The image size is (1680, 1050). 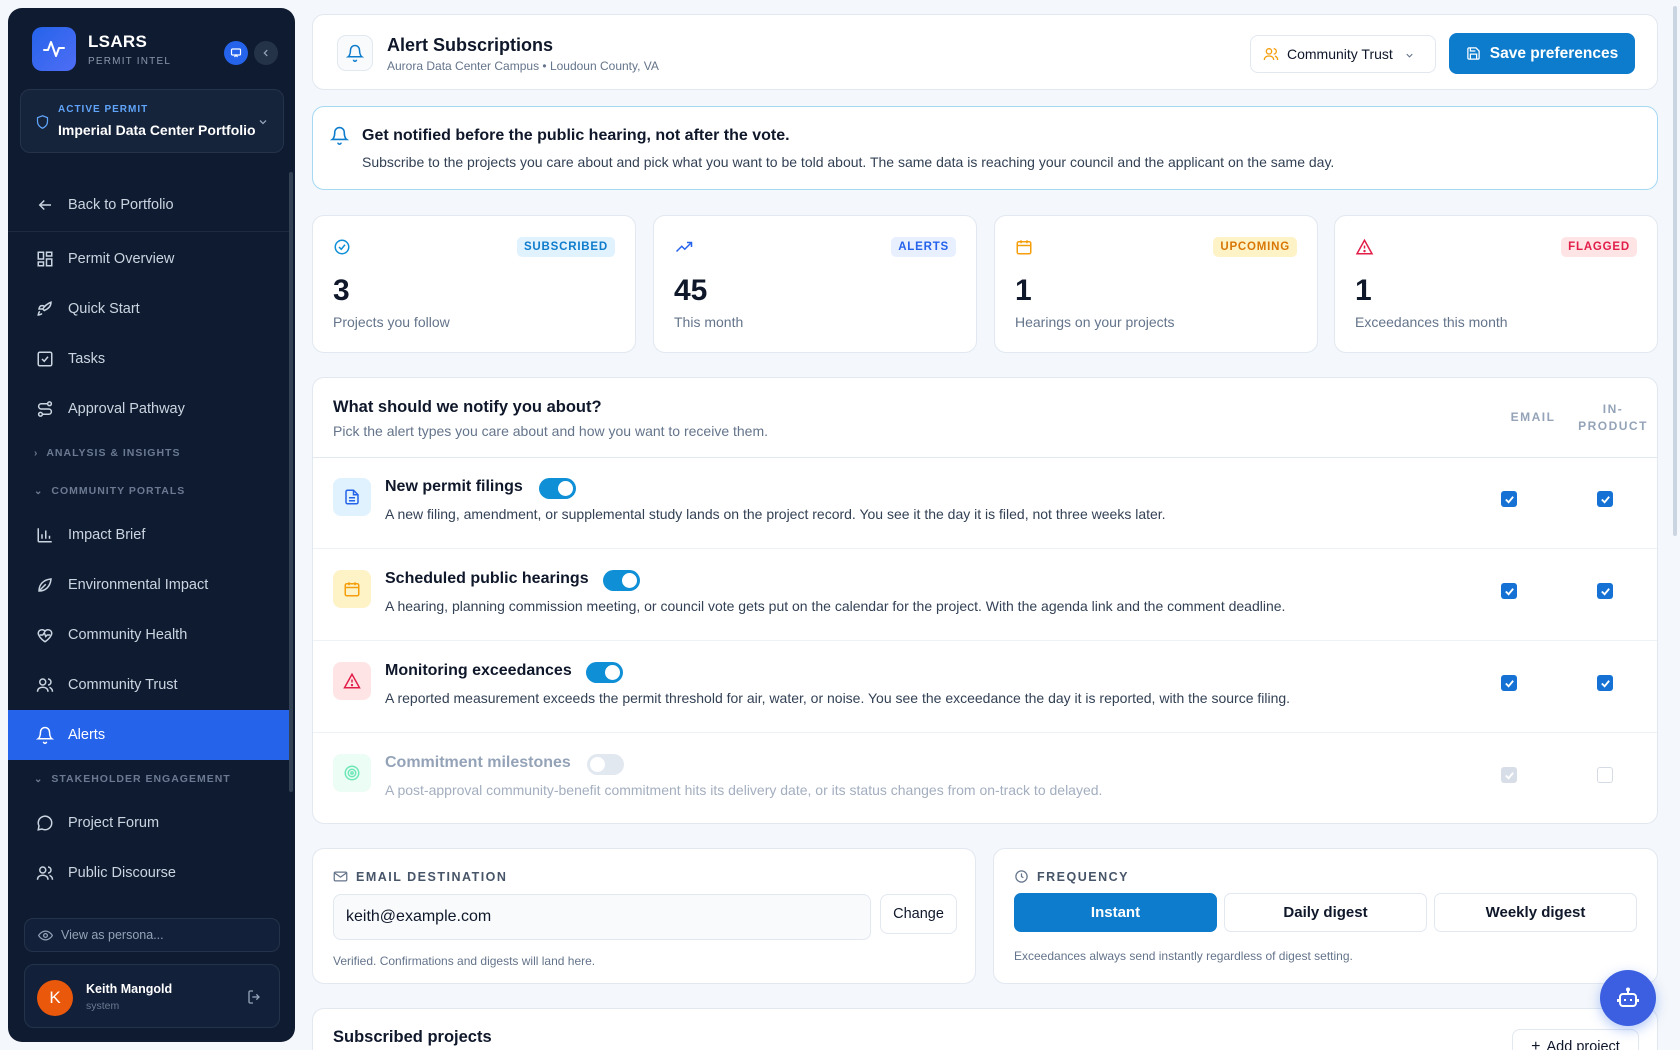 I want to click on sidebar-item-community-health: Community Health, so click(x=149, y=635).